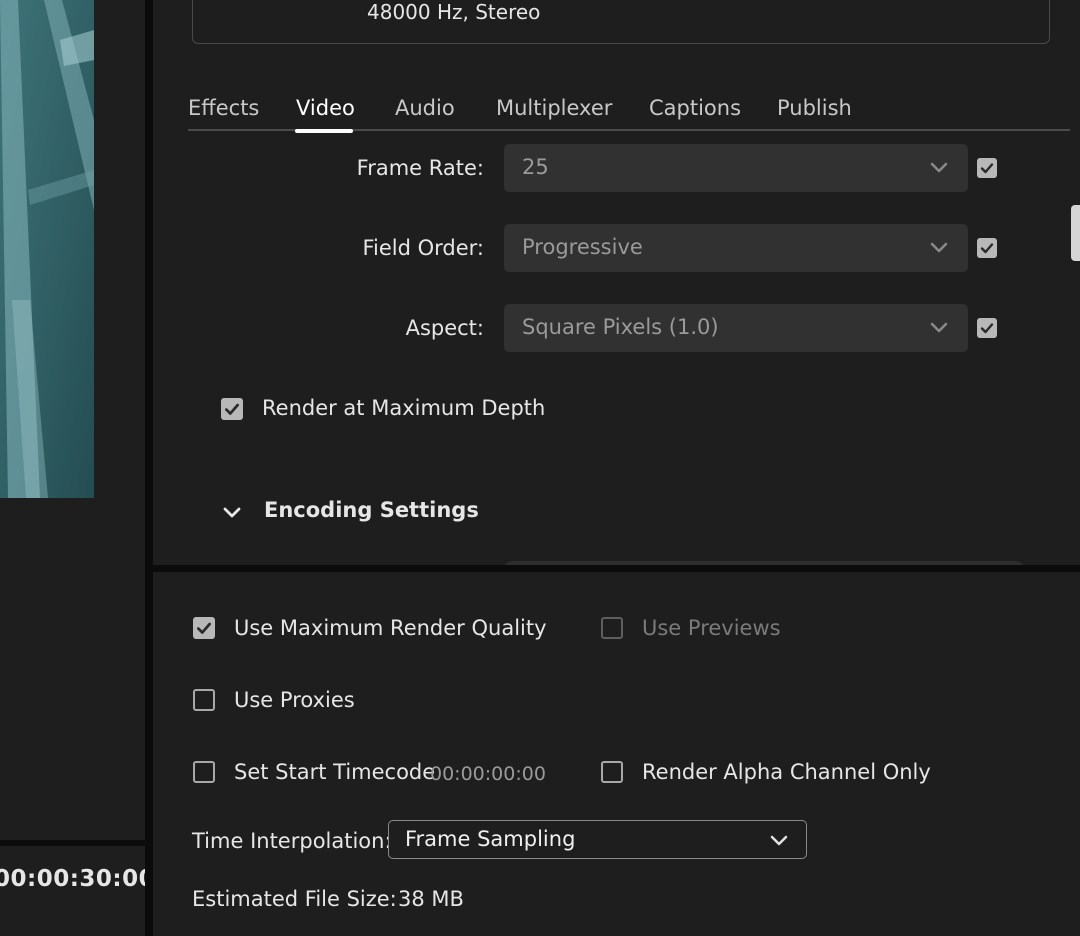 Image resolution: width=1080 pixels, height=936 pixels. Describe the element at coordinates (490, 839) in the screenshot. I see `time-interpolation-value: Frame Sampling` at that location.